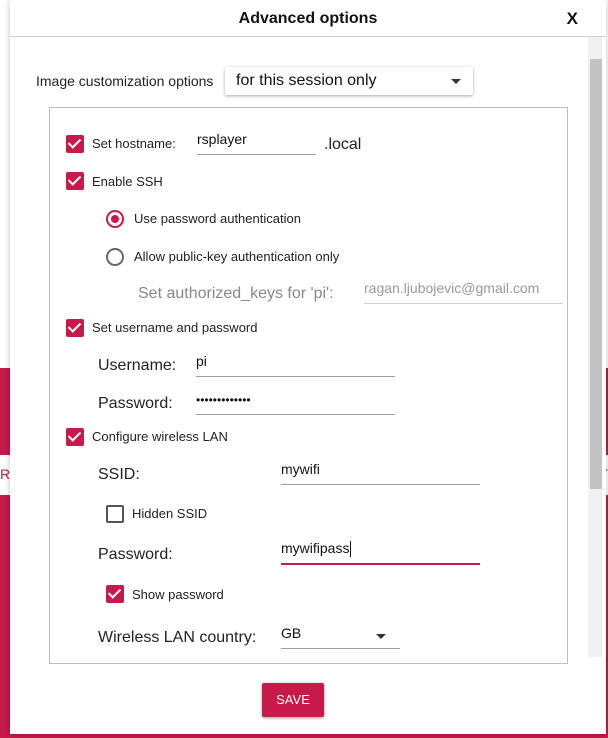 The height and width of the screenshot is (738, 608). What do you see at coordinates (115, 594) in the screenshot?
I see `show-password-checkbox` at bounding box center [115, 594].